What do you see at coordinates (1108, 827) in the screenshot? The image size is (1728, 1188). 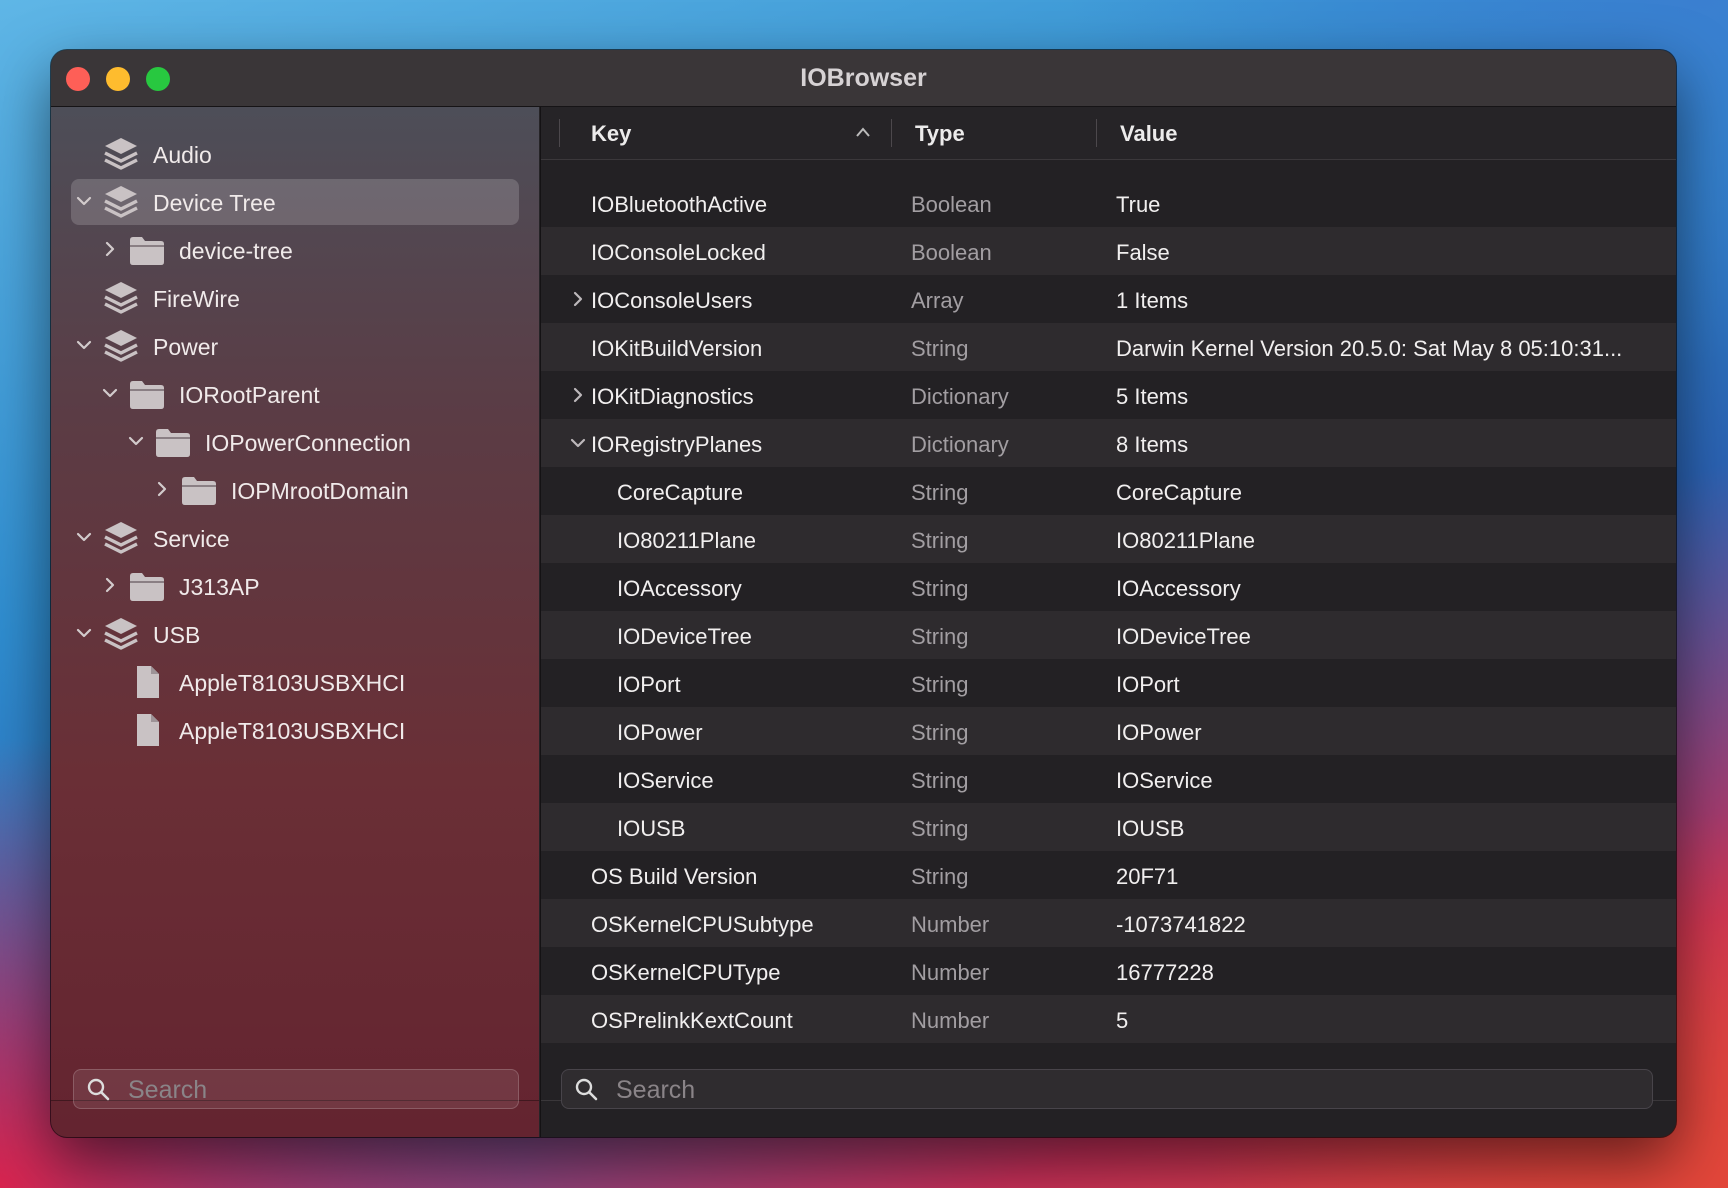 I see `table-row: IOUSB String IOUSB` at bounding box center [1108, 827].